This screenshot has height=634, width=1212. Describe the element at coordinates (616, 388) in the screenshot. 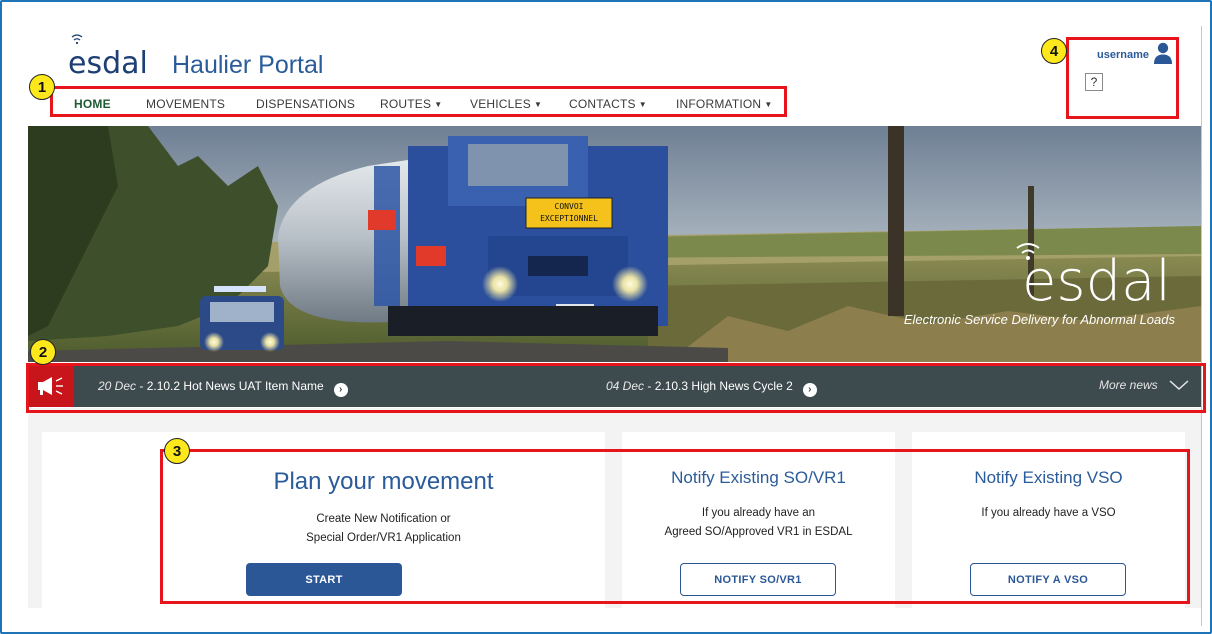

I see `annotation-box-news` at that location.